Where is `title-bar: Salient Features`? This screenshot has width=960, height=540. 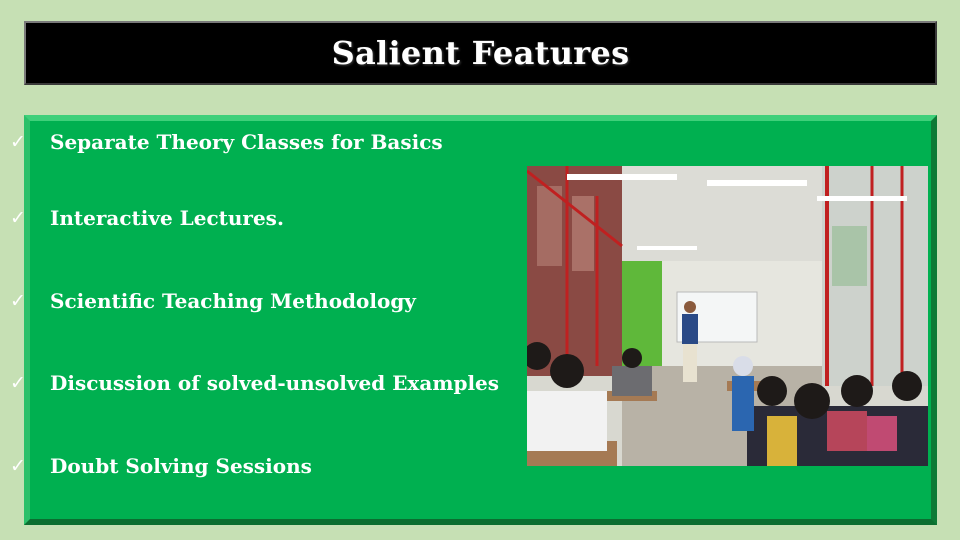
title-bar: Salient Features is located at coordinates (480, 53).